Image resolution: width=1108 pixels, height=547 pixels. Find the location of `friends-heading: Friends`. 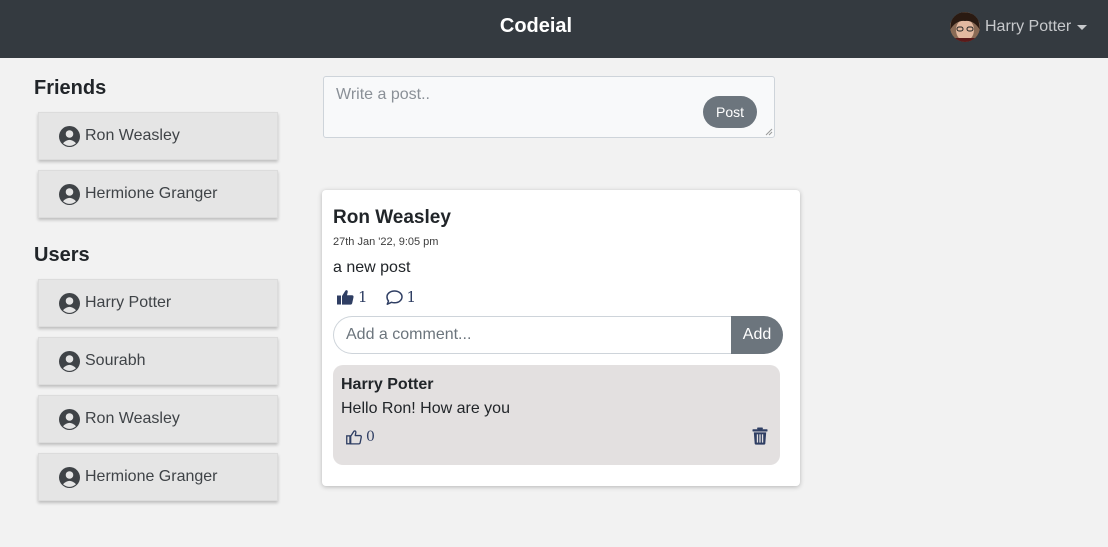

friends-heading: Friends is located at coordinates (70, 88).